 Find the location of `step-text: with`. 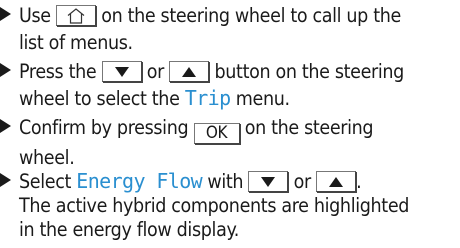

step-text: with is located at coordinates (225, 181).